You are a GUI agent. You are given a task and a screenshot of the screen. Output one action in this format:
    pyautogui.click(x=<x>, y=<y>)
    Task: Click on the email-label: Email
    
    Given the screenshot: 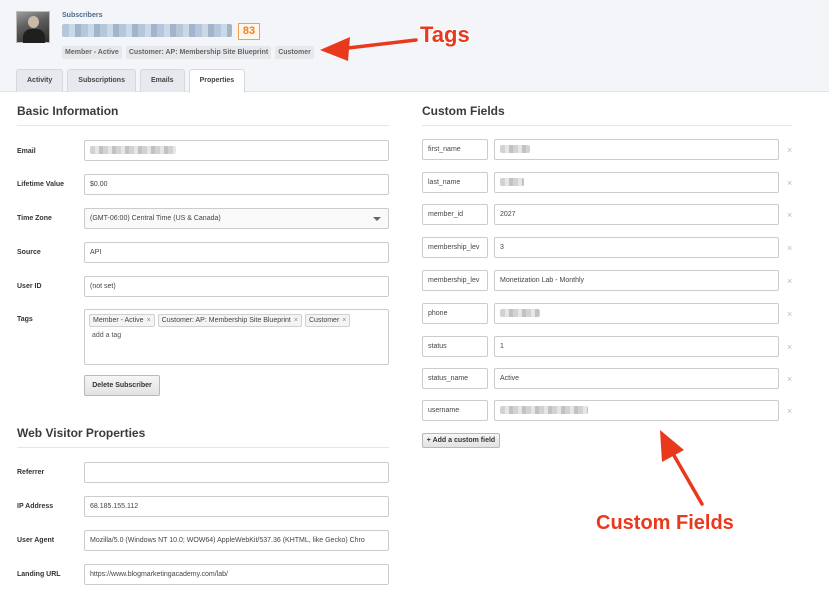 What is the action you would take?
    pyautogui.click(x=26, y=151)
    